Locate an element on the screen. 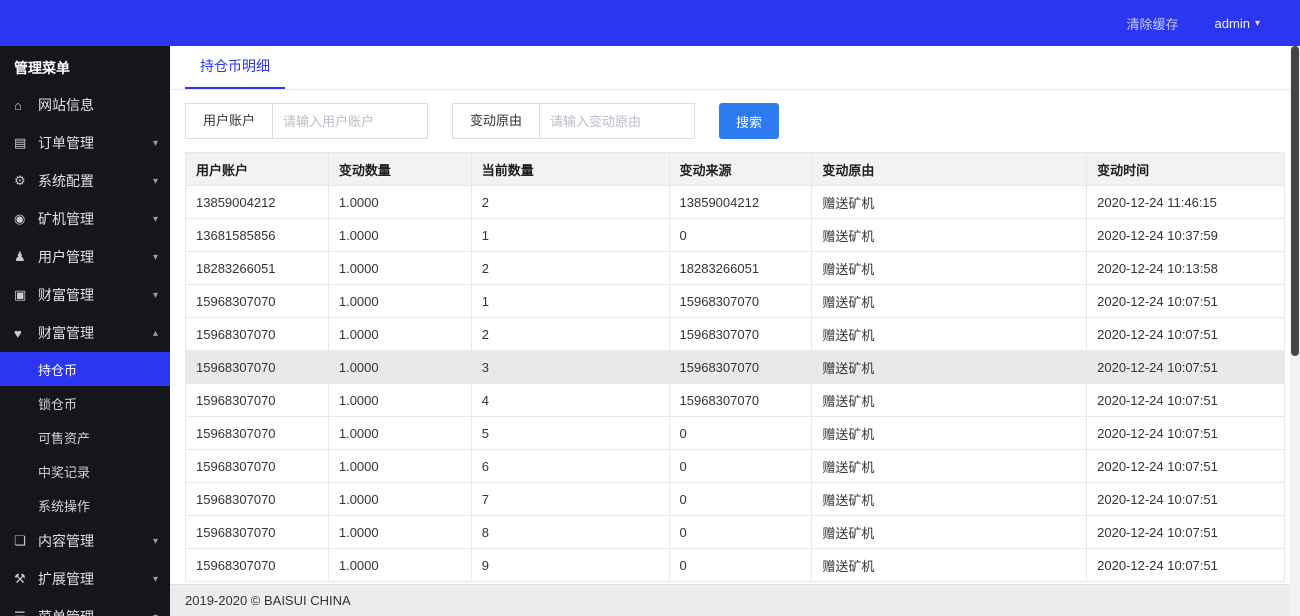  cell-current-amount: 3 is located at coordinates (570, 367).